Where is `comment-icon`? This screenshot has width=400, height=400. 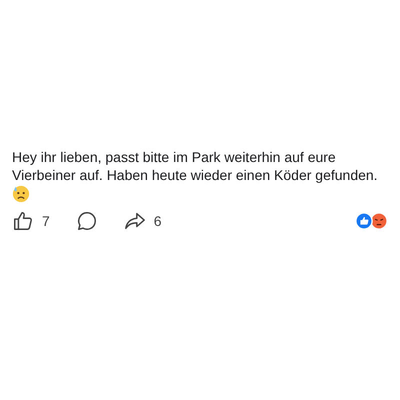
comment-icon is located at coordinates (87, 221).